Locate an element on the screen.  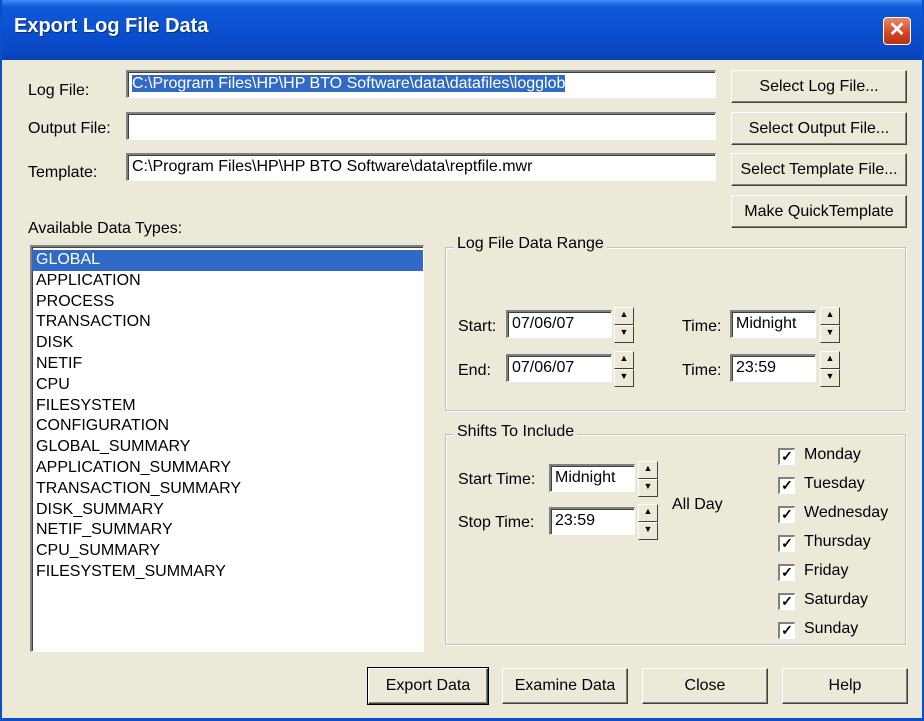
list-item: GLOBAL_SUMMARY is located at coordinates (227, 447).